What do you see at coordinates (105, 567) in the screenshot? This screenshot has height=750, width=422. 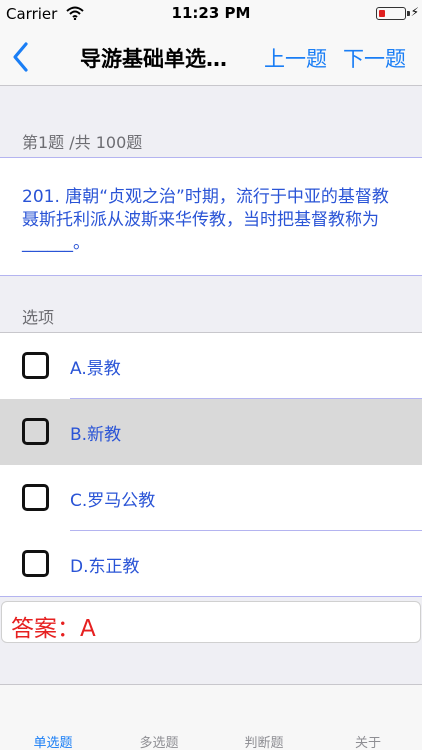 I see `option-label: D.东正教` at bounding box center [105, 567].